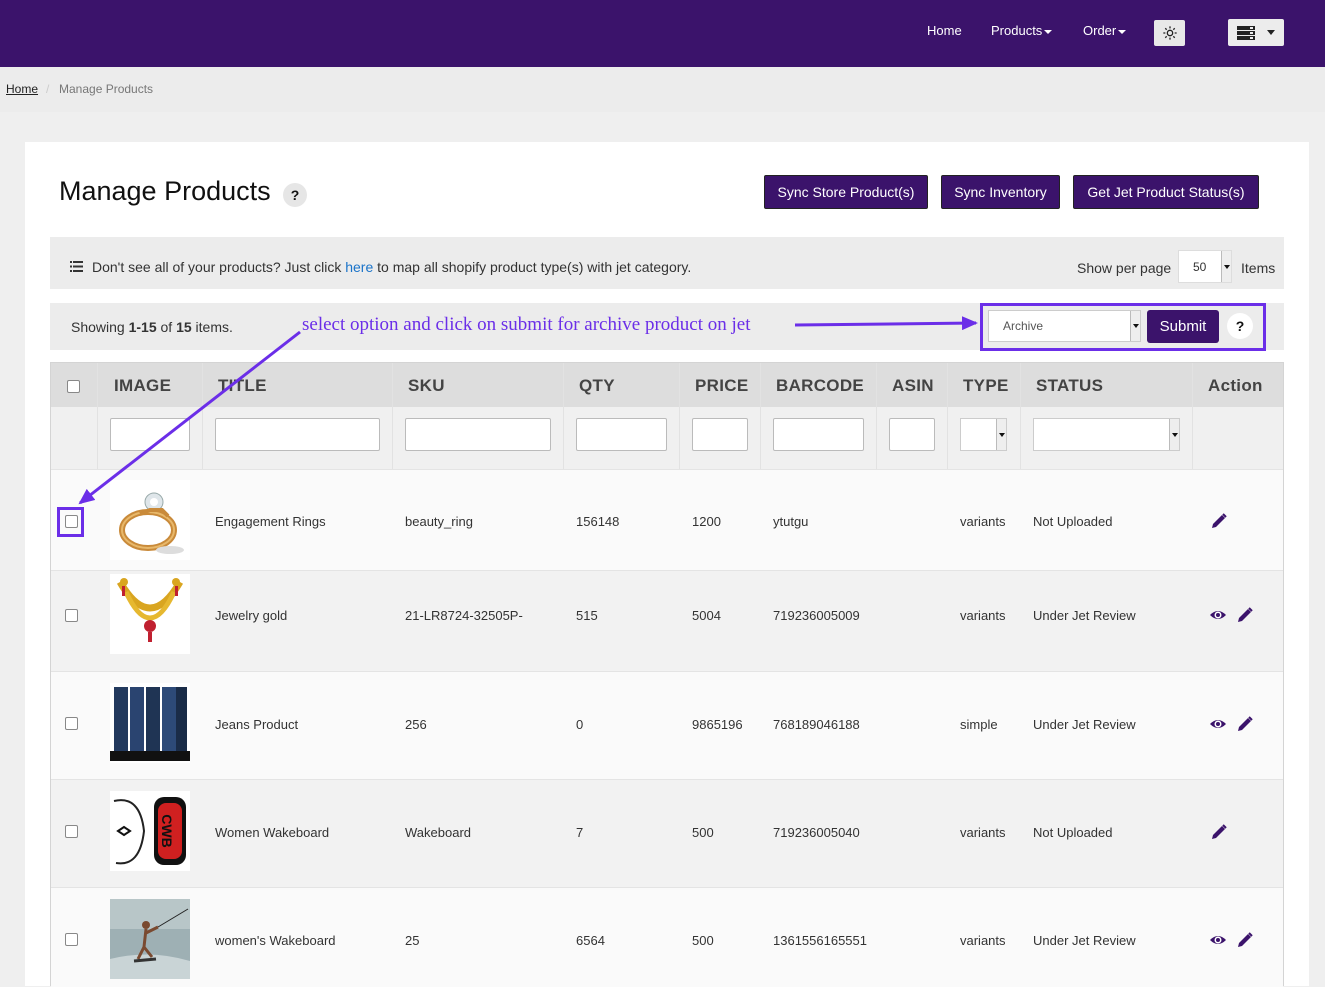 Image resolution: width=1325 pixels, height=987 pixels. Describe the element at coordinates (703, 832) in the screenshot. I see `row-price: 500` at that location.